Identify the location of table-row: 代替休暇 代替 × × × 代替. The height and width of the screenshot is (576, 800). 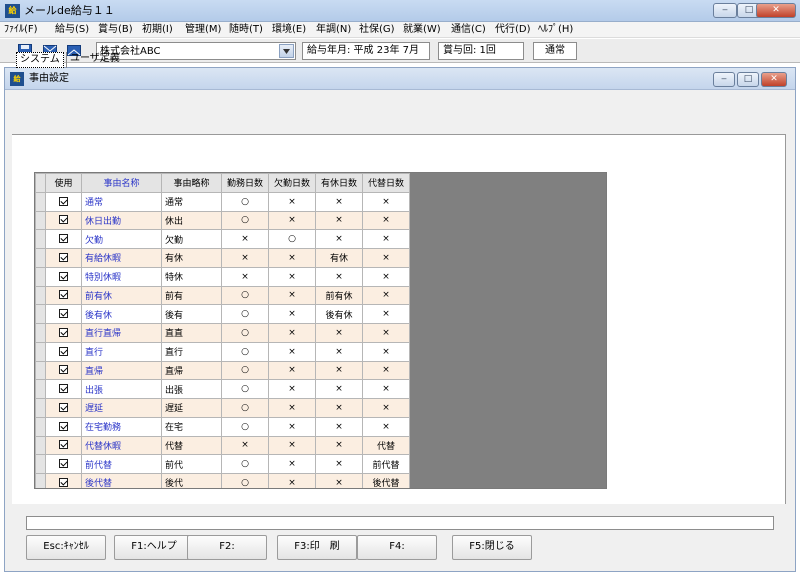
(222, 445).